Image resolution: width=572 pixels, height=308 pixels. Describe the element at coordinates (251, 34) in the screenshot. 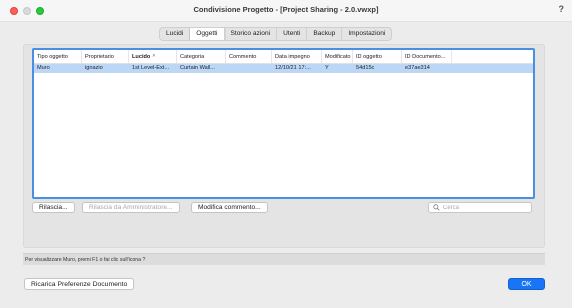

I see `tab-storico-azioni: Storico azioni` at that location.